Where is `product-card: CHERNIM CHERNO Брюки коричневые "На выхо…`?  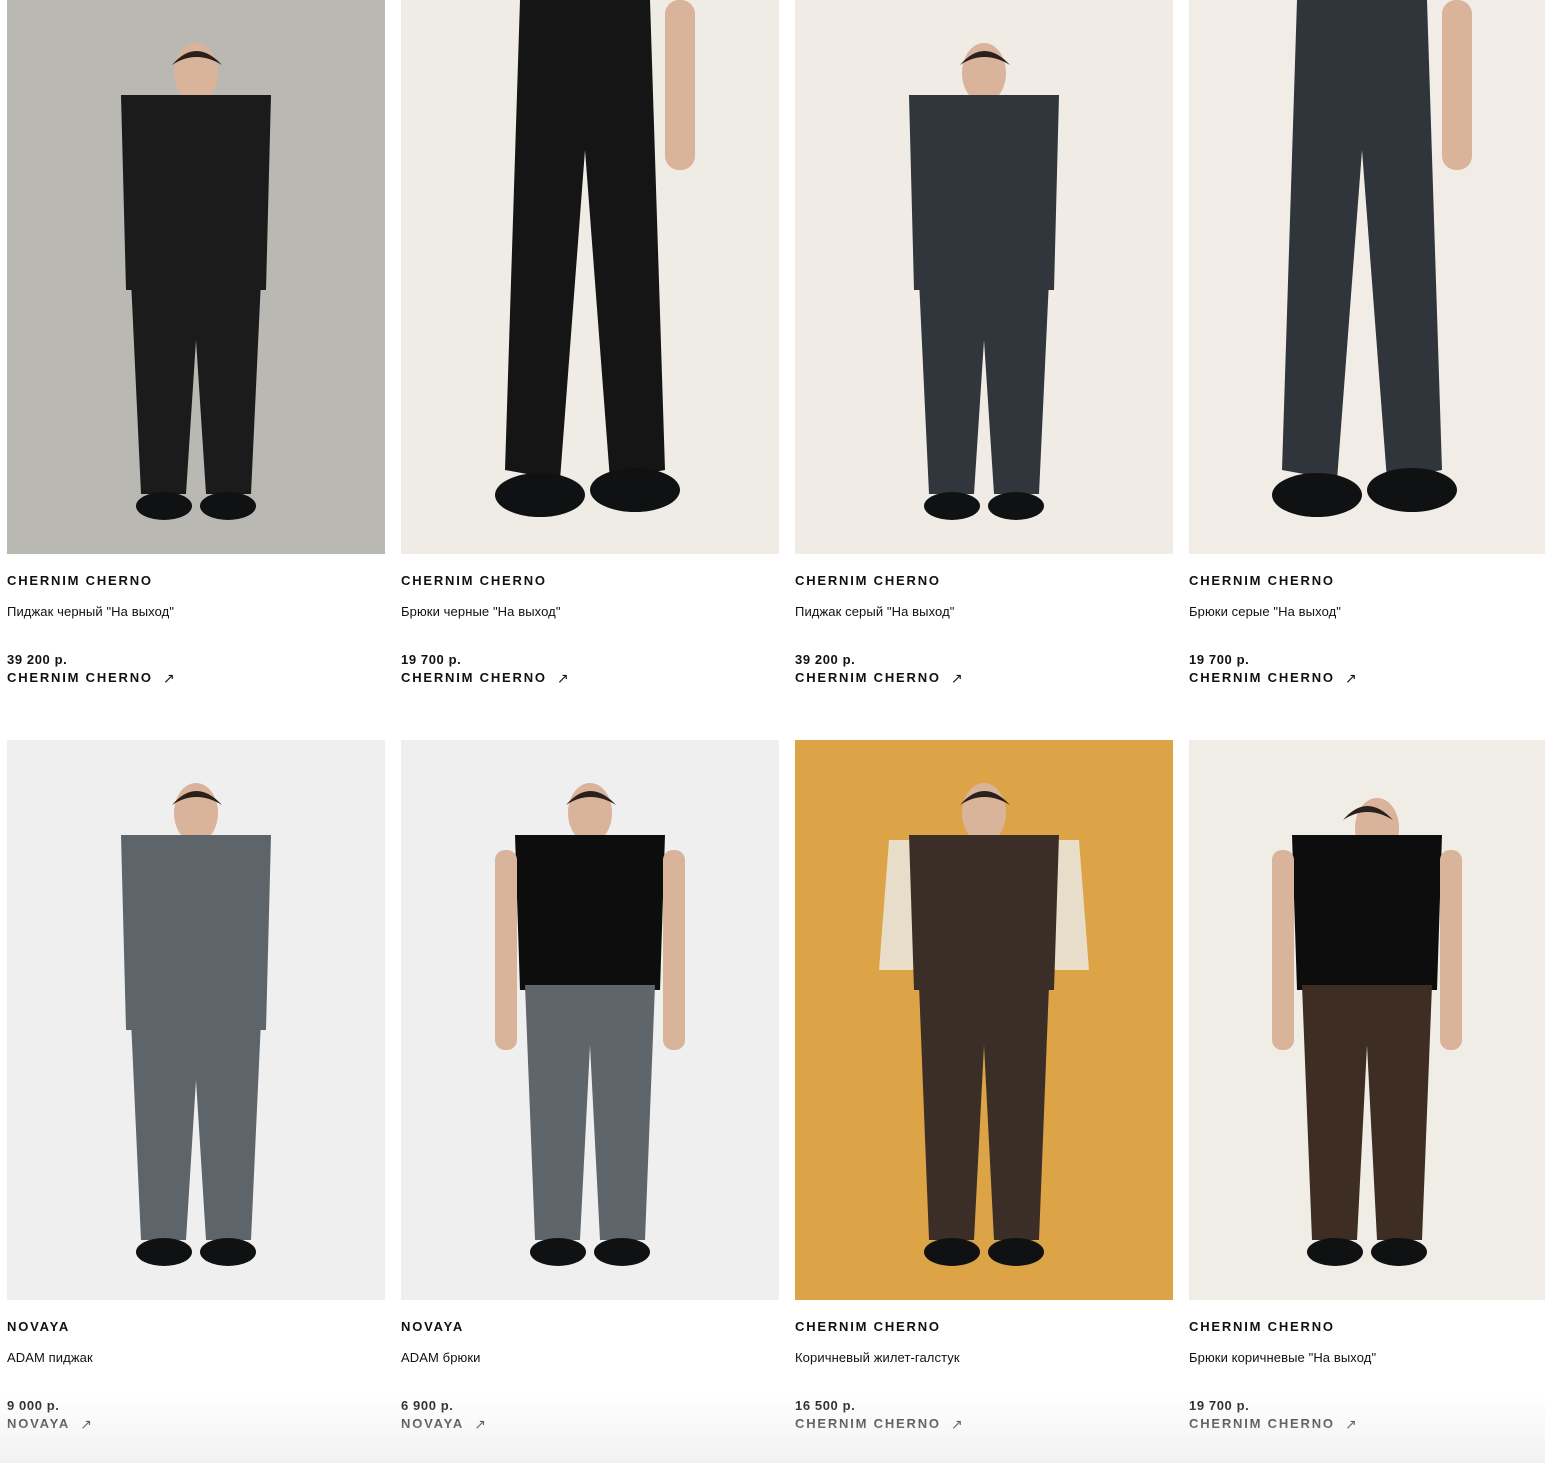 product-card: CHERNIM CHERNO Брюки коричневые "На выхо… is located at coordinates (1367, 1101).